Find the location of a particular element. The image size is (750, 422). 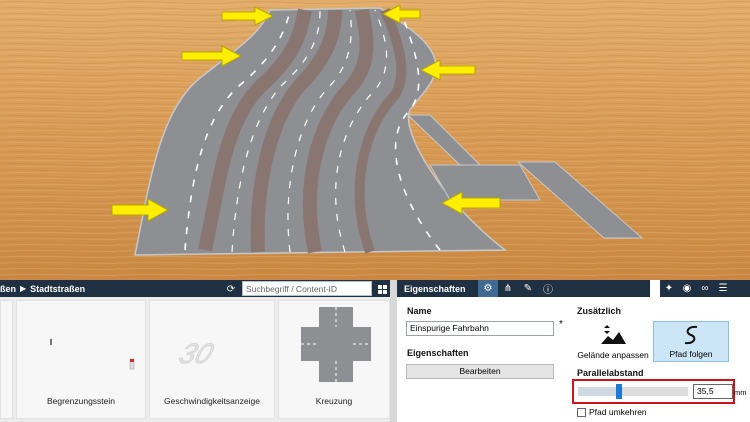

path-icon is located at coordinates (691, 335).